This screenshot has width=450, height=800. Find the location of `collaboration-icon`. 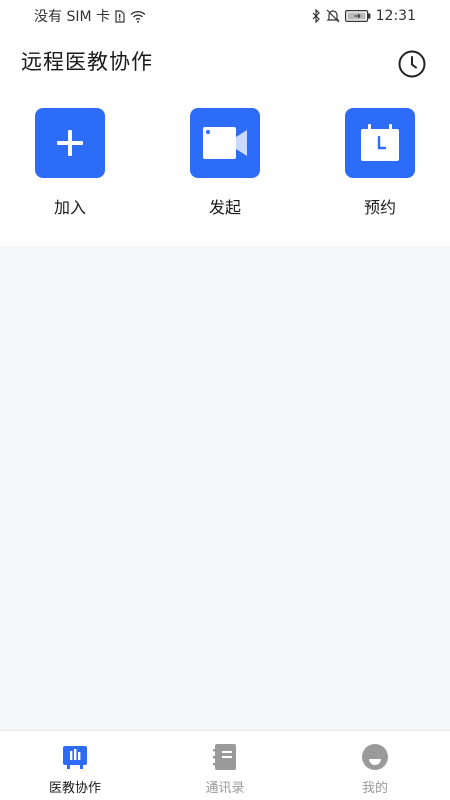

collaboration-icon is located at coordinates (75, 757).